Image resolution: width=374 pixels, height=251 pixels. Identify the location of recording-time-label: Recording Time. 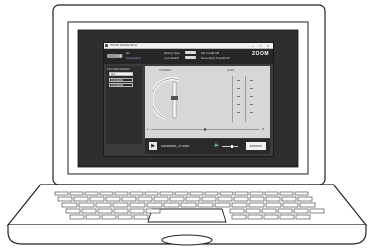
(212, 58).